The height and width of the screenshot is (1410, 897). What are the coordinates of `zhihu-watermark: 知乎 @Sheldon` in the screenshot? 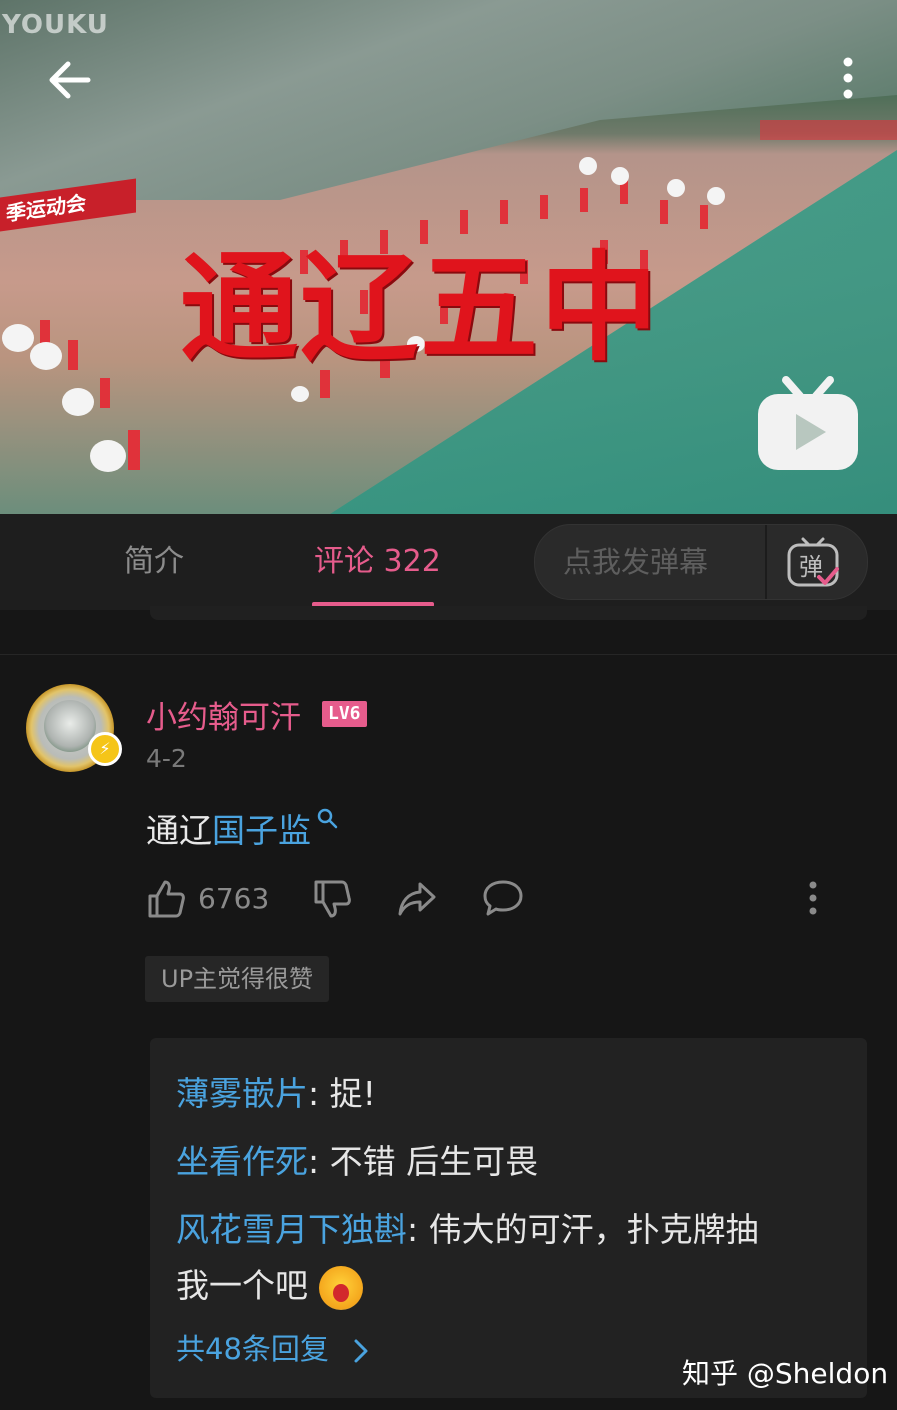 It's located at (785, 1373).